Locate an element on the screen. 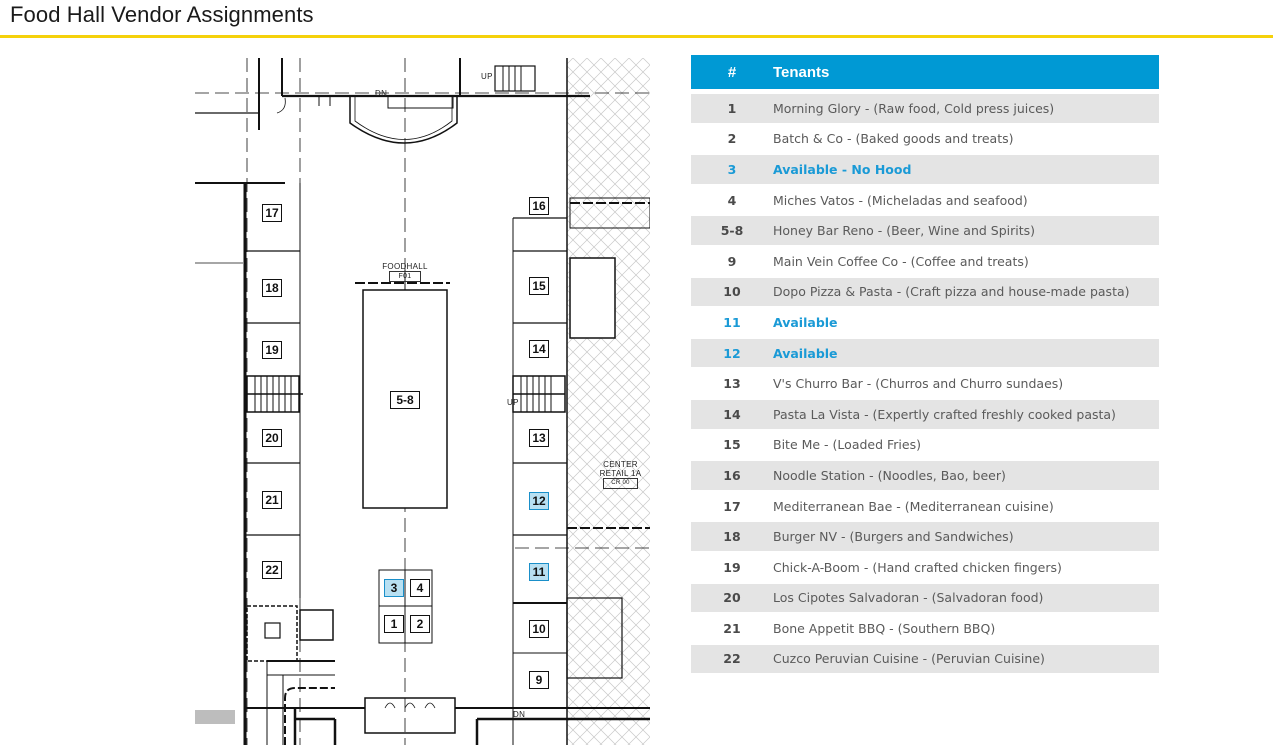 The image size is (1273, 745). hatched-area-right is located at coordinates (608, 401).